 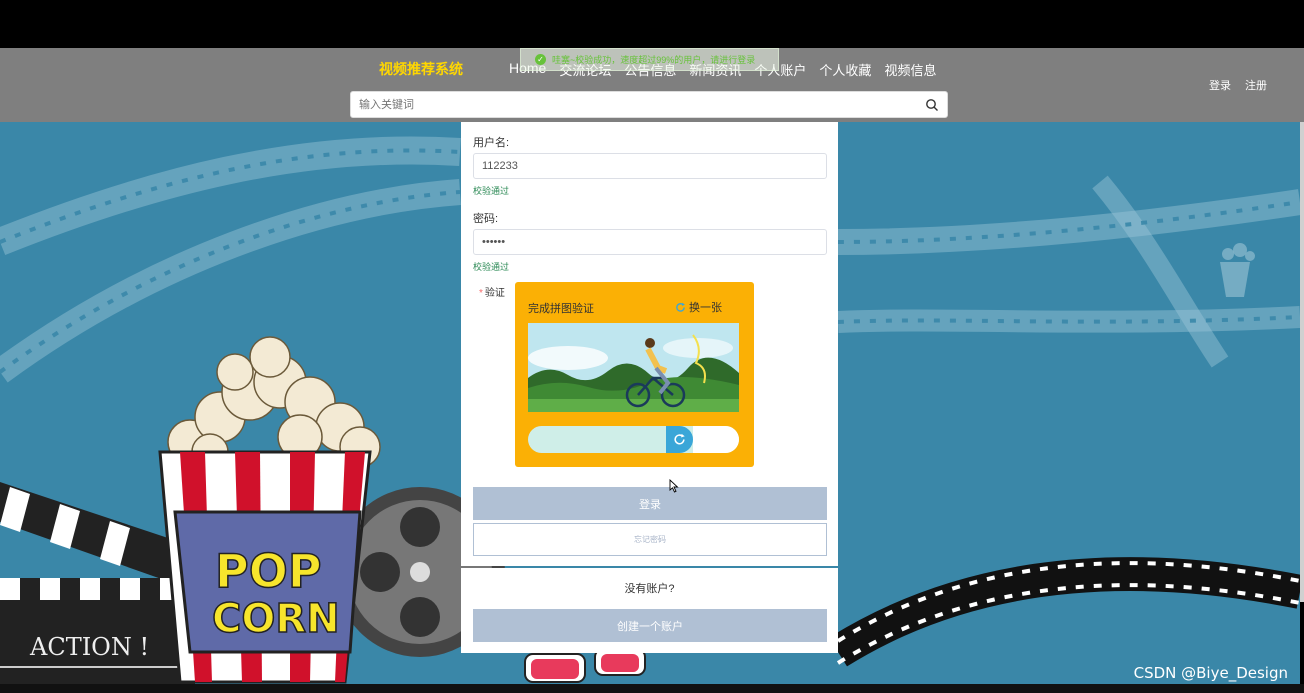 I want to click on nav-favorites: 个人收藏, so click(x=845, y=69).